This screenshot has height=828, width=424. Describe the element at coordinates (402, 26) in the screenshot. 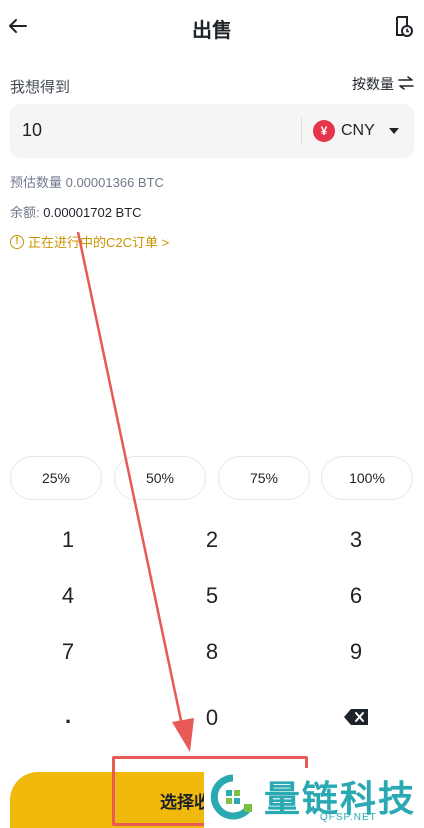

I see `order-history-icon` at that location.